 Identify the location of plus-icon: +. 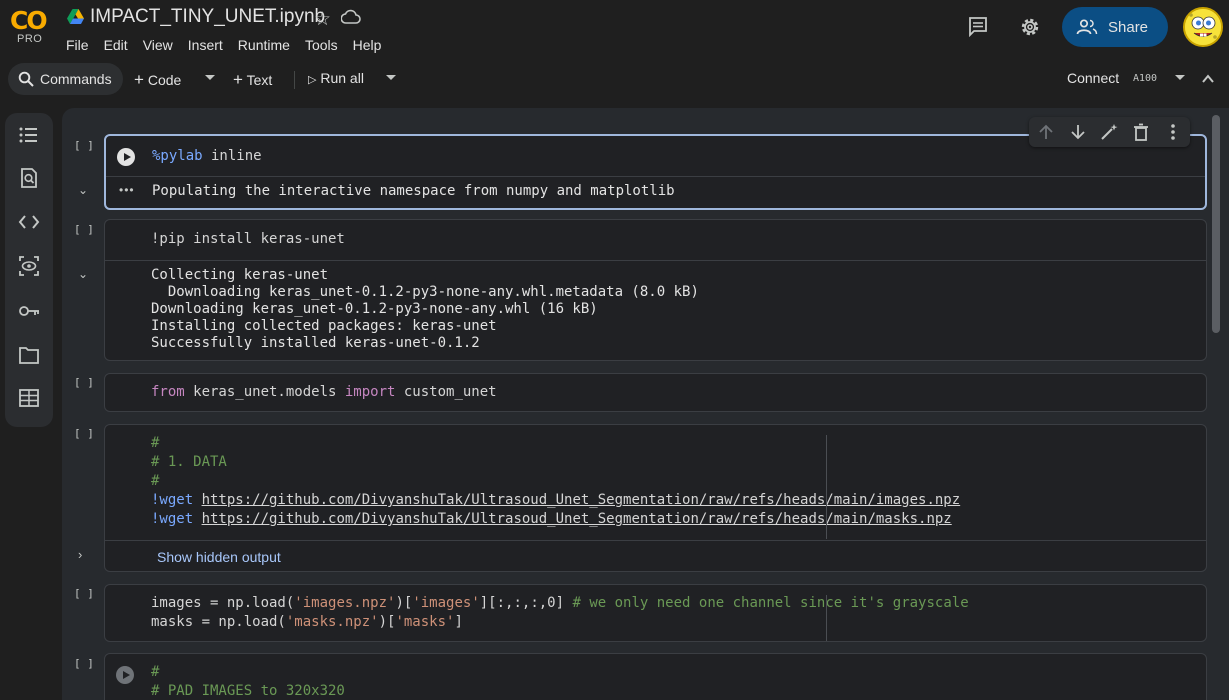
(238, 79).